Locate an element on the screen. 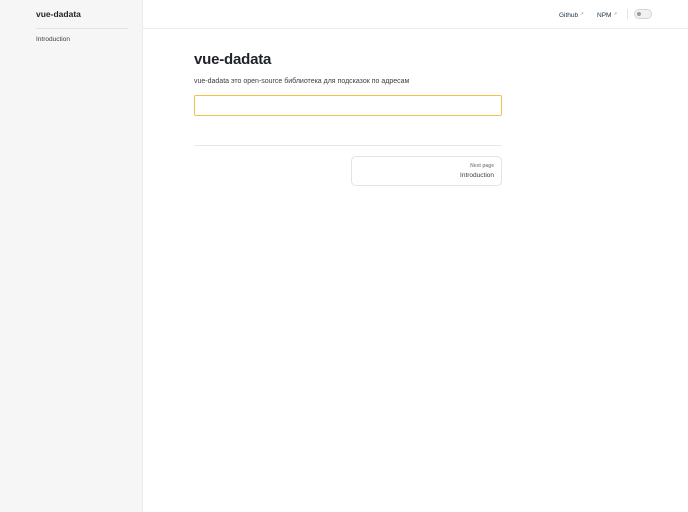  content-divider is located at coordinates (348, 145).